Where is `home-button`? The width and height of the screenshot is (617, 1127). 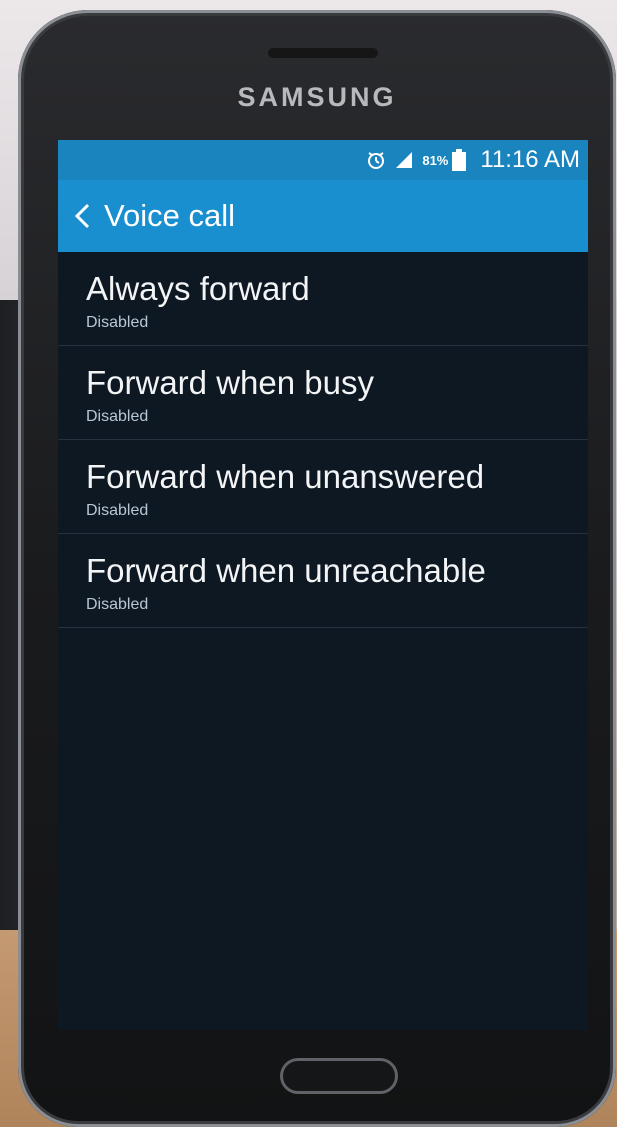 home-button is located at coordinates (339, 1076).